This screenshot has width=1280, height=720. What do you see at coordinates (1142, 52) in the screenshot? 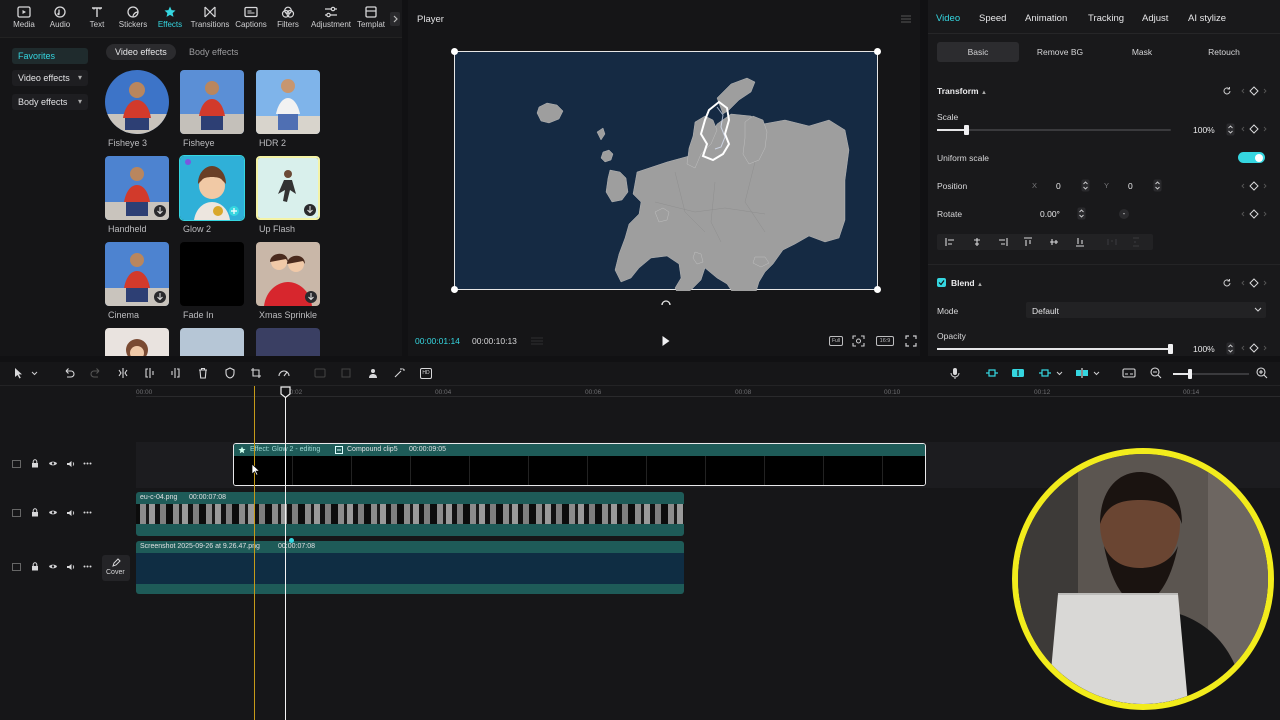
I see `subtab-mask: Mask` at bounding box center [1142, 52].